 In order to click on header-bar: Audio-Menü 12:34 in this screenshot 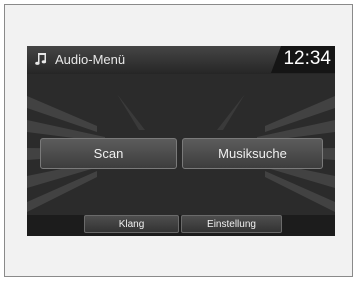, I will do `click(181, 60)`.